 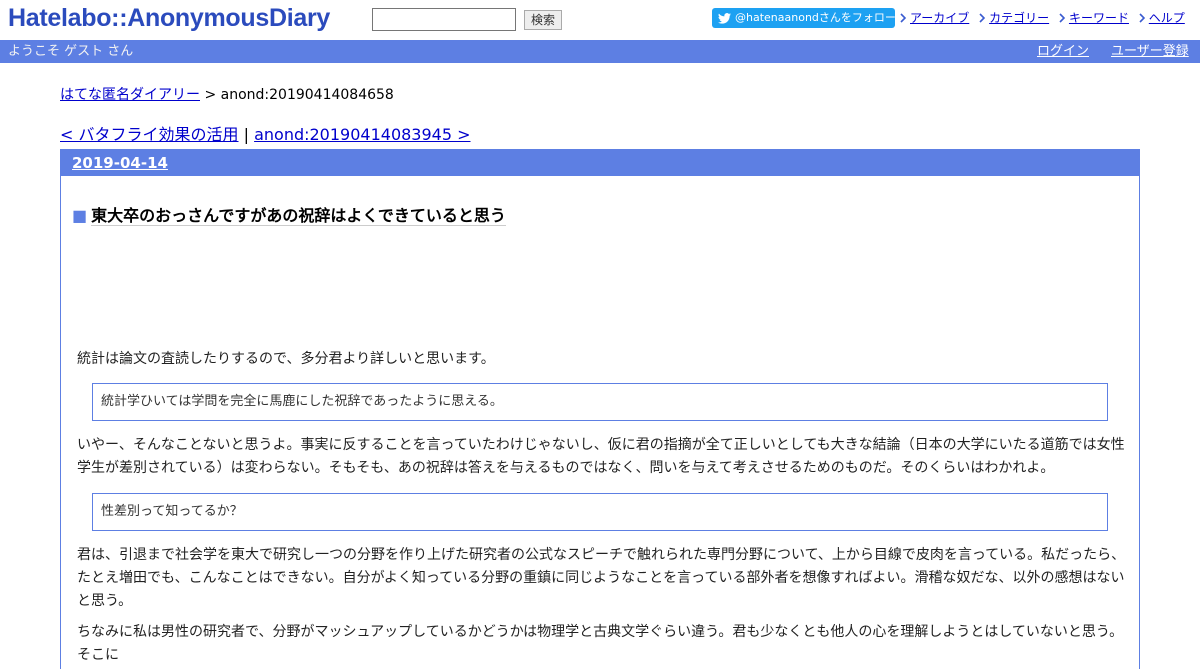 I want to click on user-bar: ようこそ ゲスト さん ログイン ユーザー登録, so click(x=600, y=51).